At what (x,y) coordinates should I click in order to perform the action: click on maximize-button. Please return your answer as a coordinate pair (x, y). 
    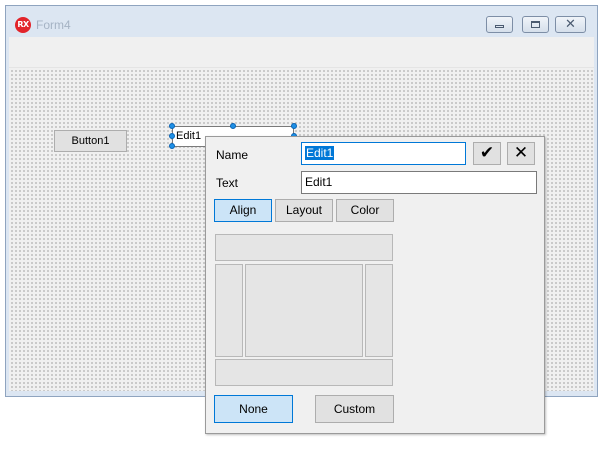
    Looking at the image, I should click on (535, 24).